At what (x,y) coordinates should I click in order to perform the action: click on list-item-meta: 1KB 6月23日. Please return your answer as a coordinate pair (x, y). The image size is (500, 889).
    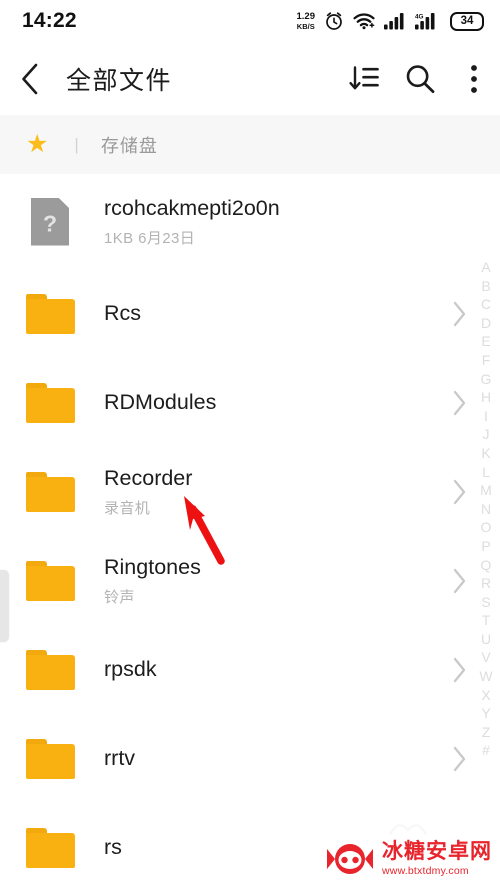
    Looking at the image, I should click on (150, 239).